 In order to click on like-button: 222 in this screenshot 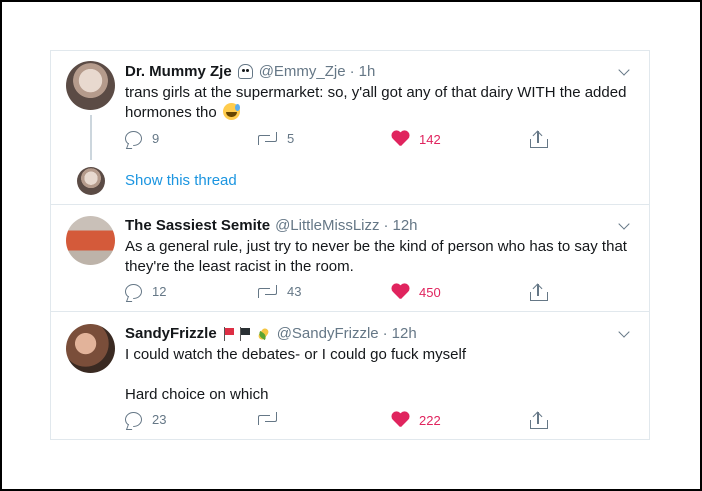, I will do `click(416, 420)`.